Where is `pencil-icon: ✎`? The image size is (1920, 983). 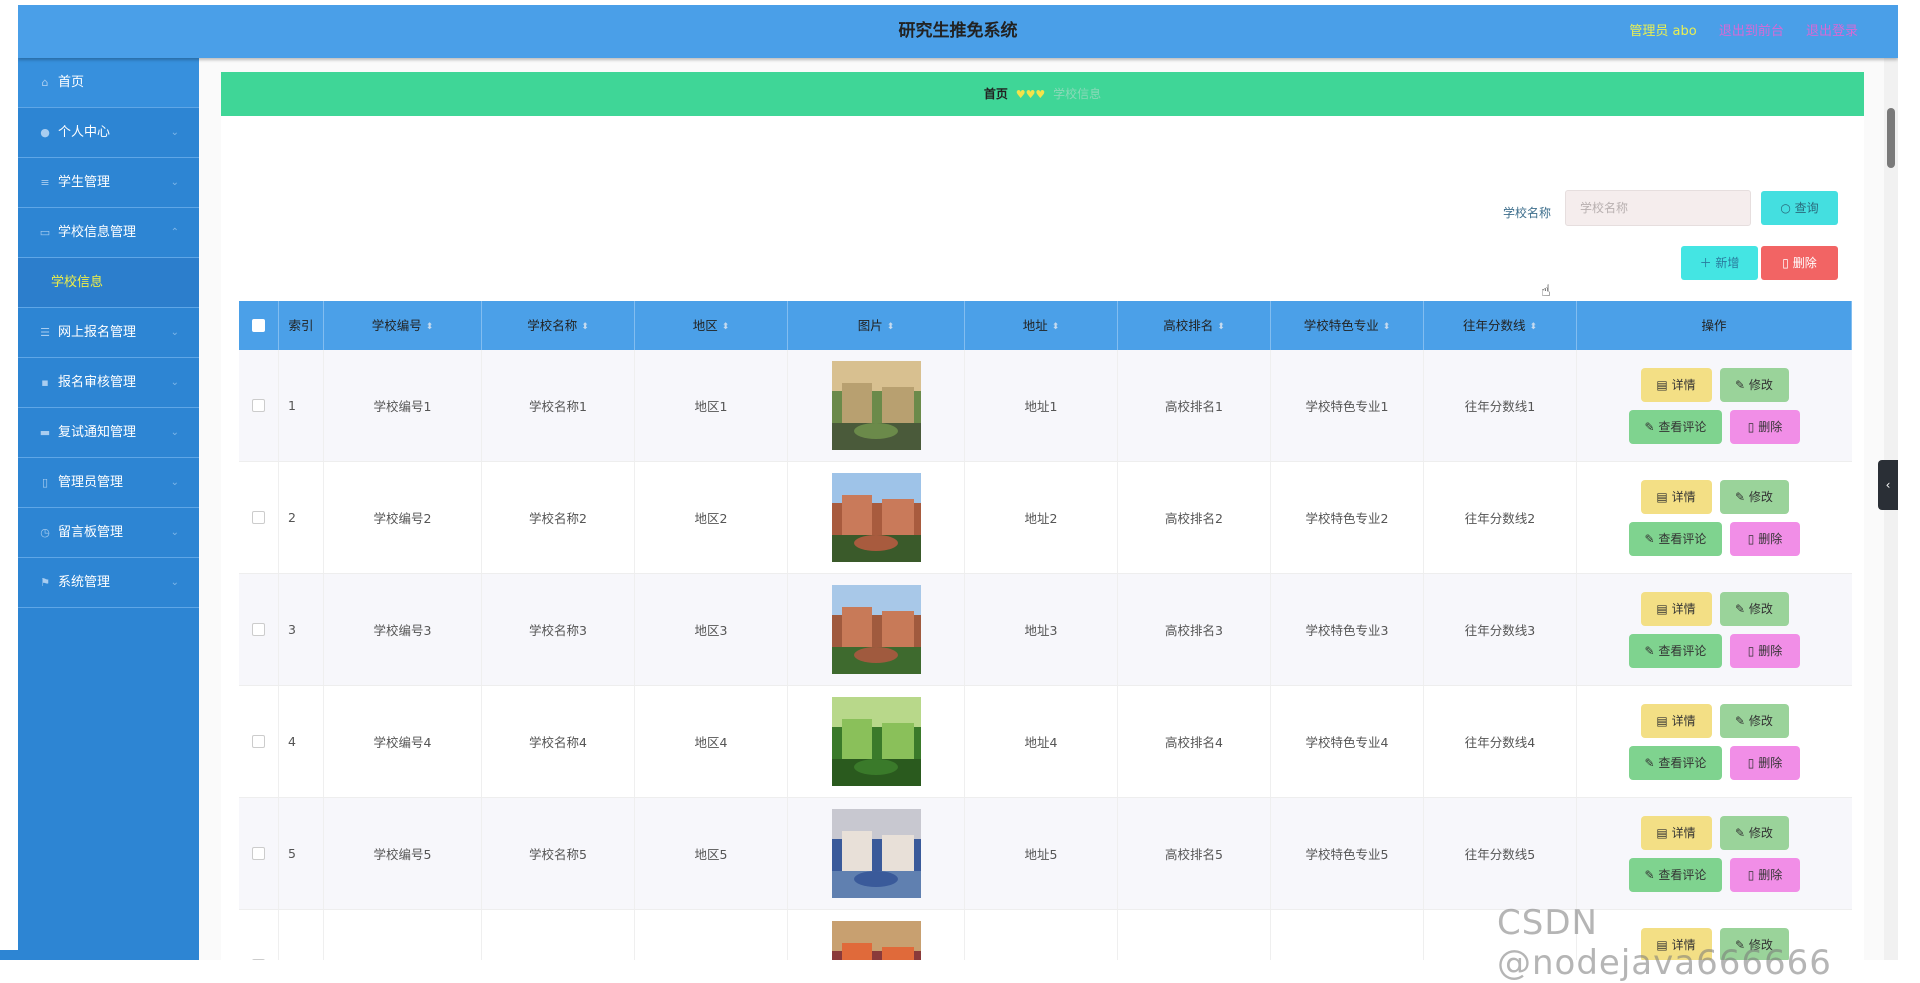
pencil-icon: ✎ is located at coordinates (1742, 608).